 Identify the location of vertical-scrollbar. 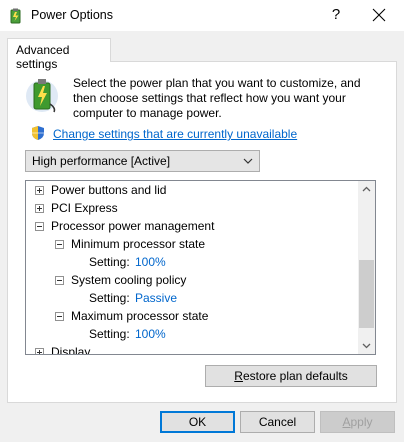
(366, 267).